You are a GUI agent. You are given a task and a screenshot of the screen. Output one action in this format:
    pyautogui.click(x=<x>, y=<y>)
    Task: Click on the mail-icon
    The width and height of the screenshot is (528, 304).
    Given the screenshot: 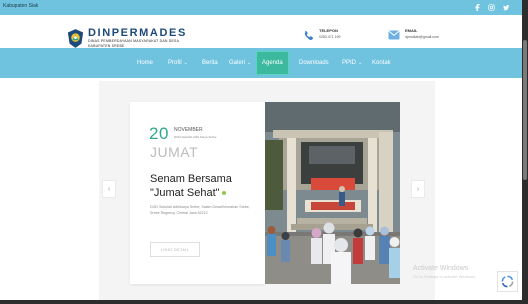 What is the action you would take?
    pyautogui.click(x=394, y=35)
    